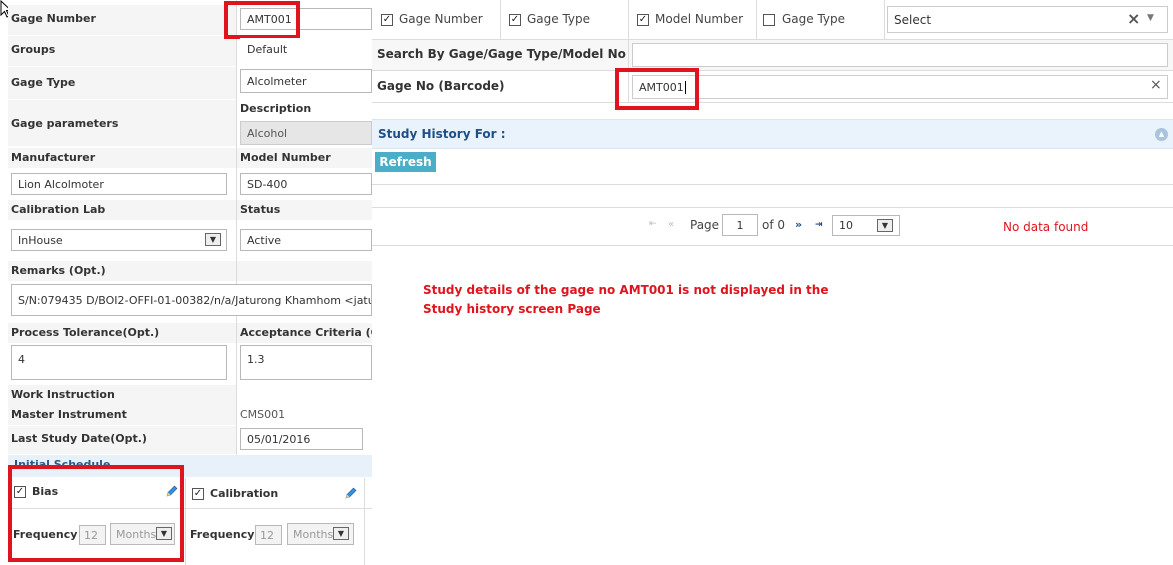 Image resolution: width=1173 pixels, height=565 pixels. I want to click on pager-last-icon: ⇥, so click(819, 225).